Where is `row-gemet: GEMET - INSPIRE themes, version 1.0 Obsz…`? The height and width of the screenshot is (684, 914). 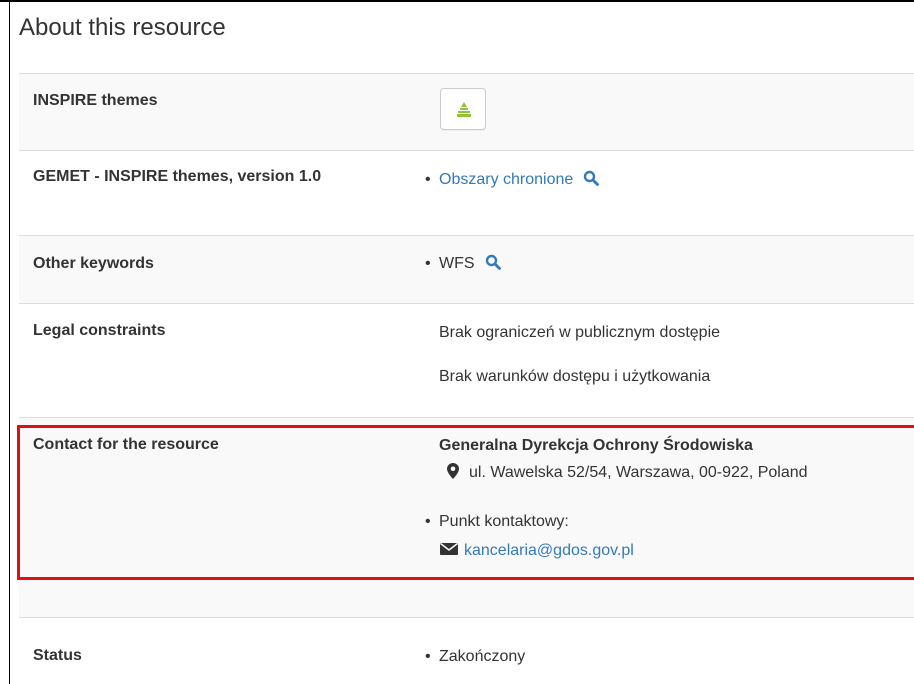
row-gemet: GEMET - INSPIRE themes, version 1.0 Obsz… is located at coordinates (466, 192).